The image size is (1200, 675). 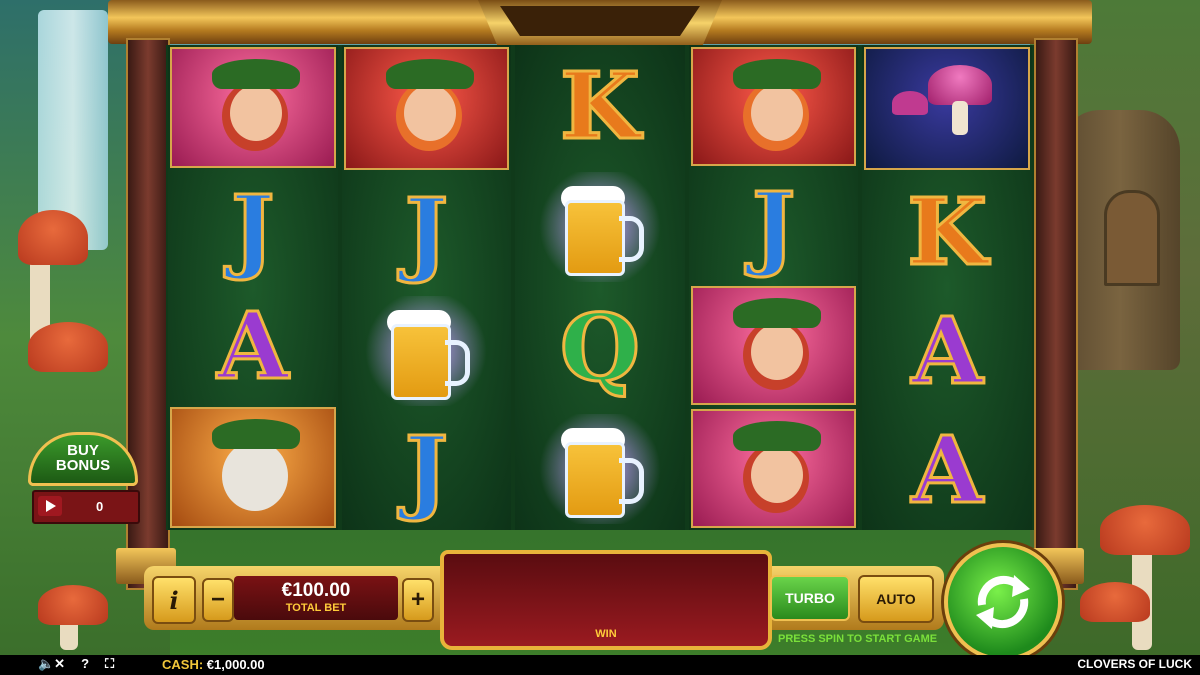 I want to click on reel-1: JA, so click(x=253, y=287).